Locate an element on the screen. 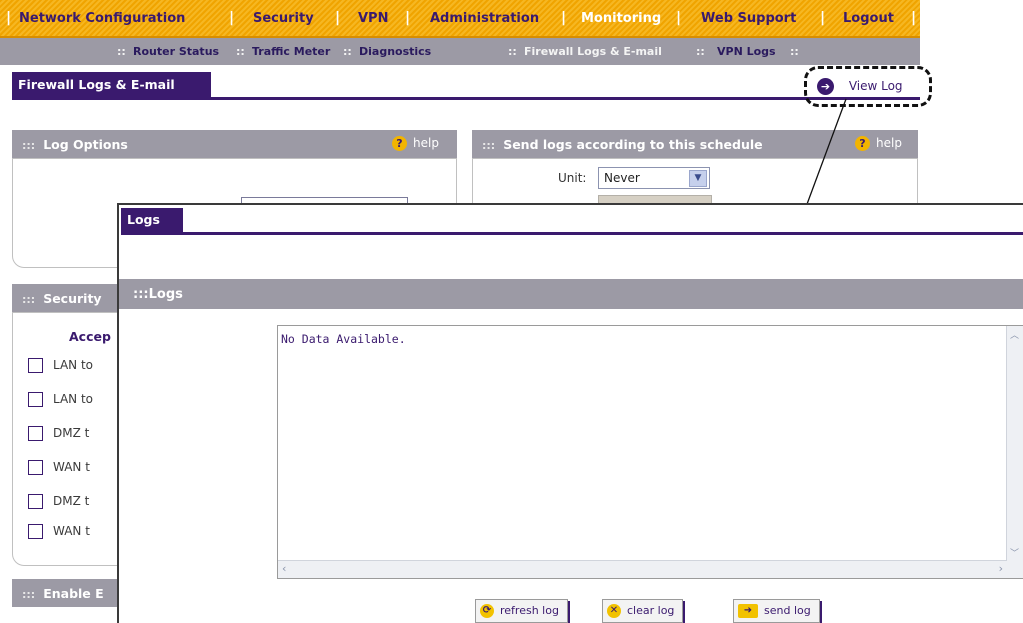 This screenshot has height=623, width=1023. send-log-button: ➜ send log is located at coordinates (776, 611).